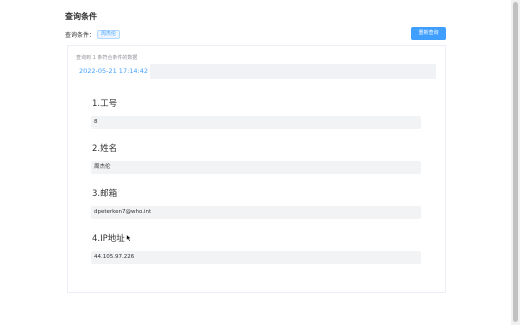  What do you see at coordinates (428, 33) in the screenshot?
I see `requery-button: 重新查询` at bounding box center [428, 33].